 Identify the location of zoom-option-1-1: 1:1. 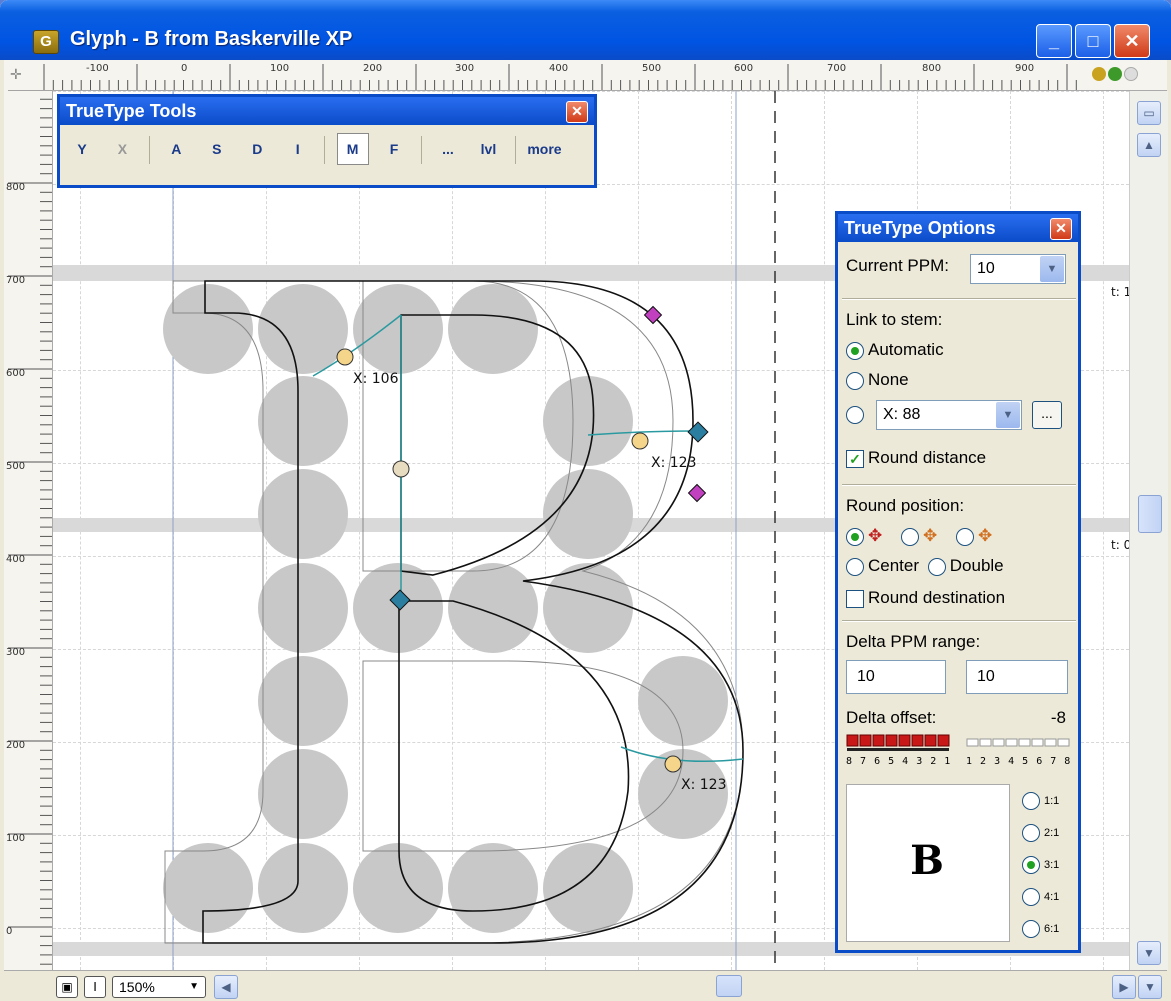
(1040, 808).